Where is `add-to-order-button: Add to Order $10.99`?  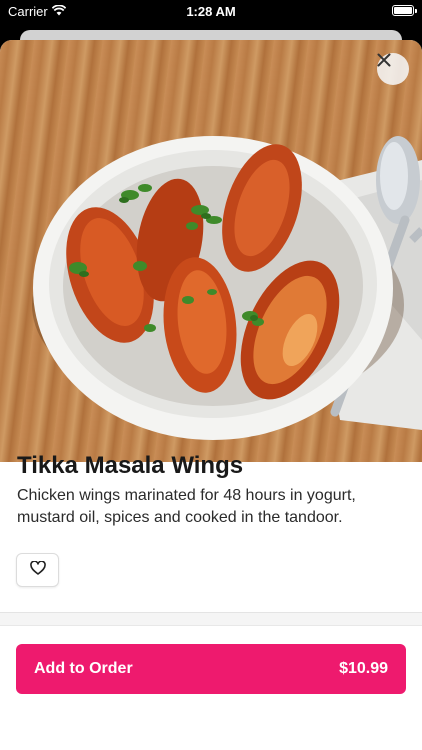 add-to-order-button: Add to Order $10.99 is located at coordinates (211, 669).